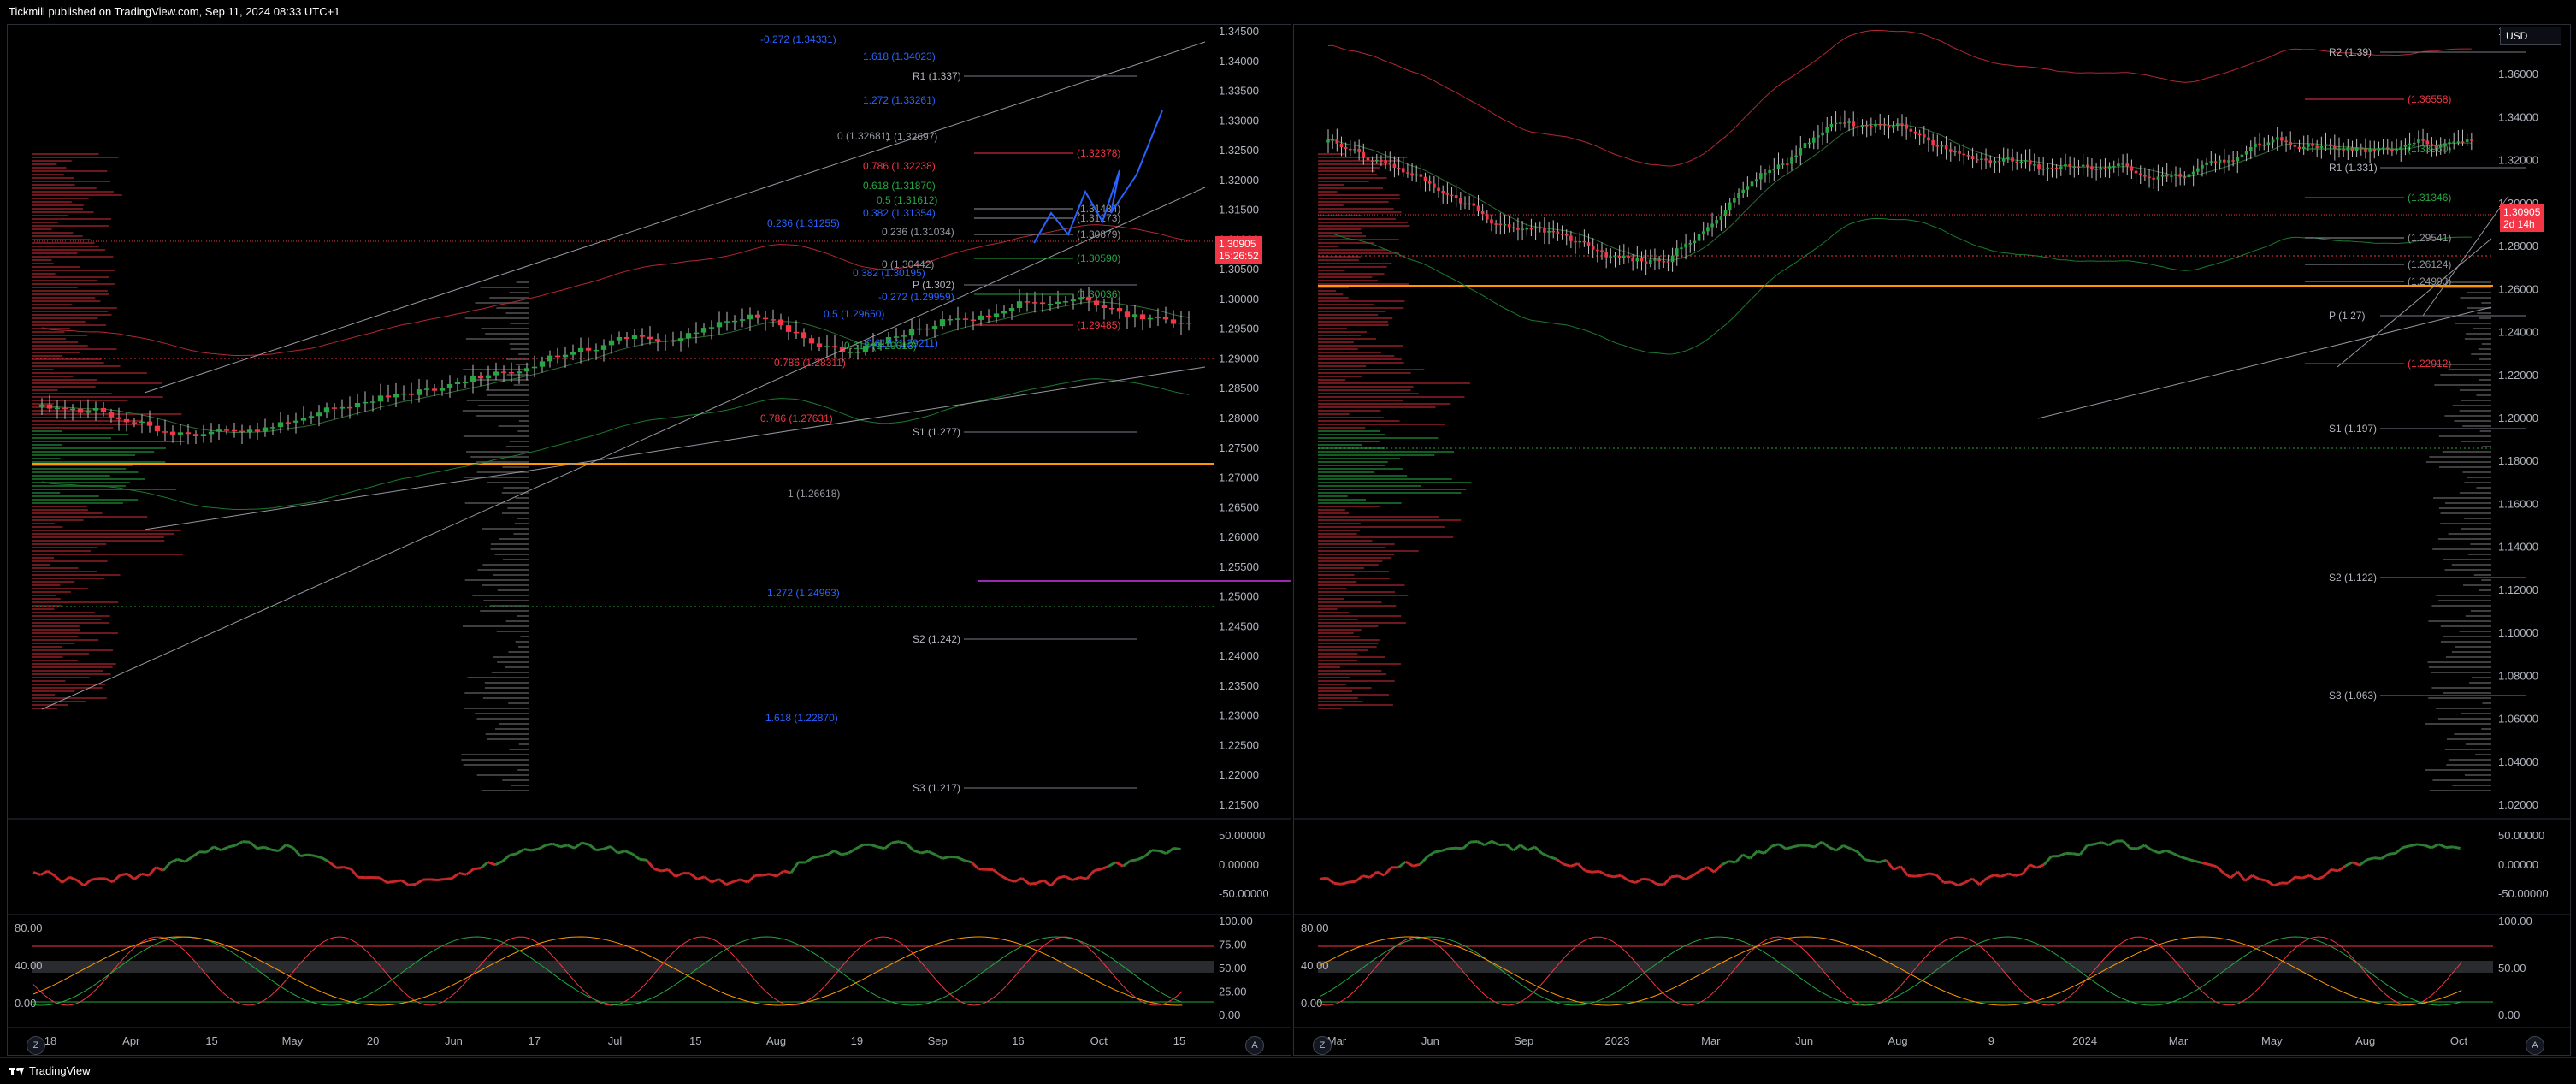 Image resolution: width=2576 pixels, height=1084 pixels. I want to click on right-auto-scale-button: A, so click(2535, 1045).